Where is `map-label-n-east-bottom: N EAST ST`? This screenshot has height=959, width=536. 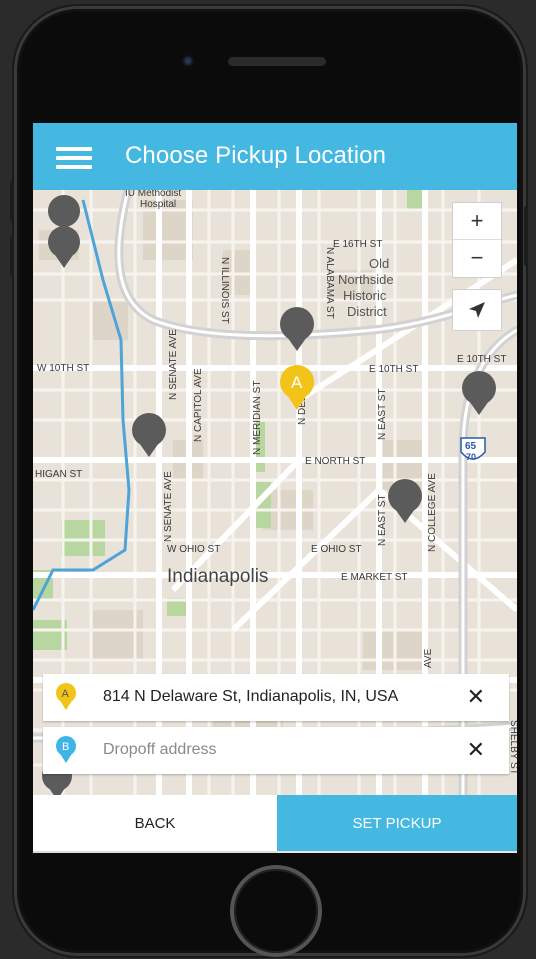 map-label-n-east-bottom: N EAST ST is located at coordinates (382, 521).